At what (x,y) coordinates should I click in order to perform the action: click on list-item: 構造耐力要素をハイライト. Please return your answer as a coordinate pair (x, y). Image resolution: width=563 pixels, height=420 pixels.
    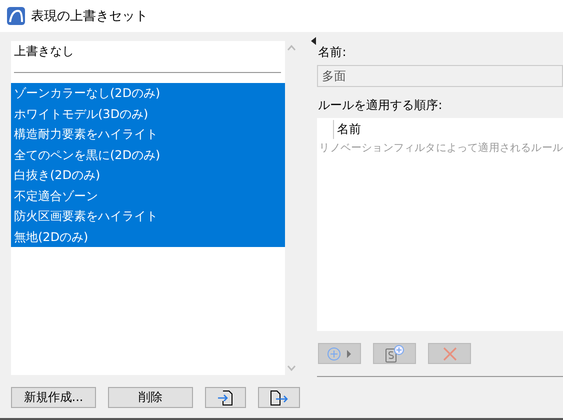
    Looking at the image, I should click on (148, 134).